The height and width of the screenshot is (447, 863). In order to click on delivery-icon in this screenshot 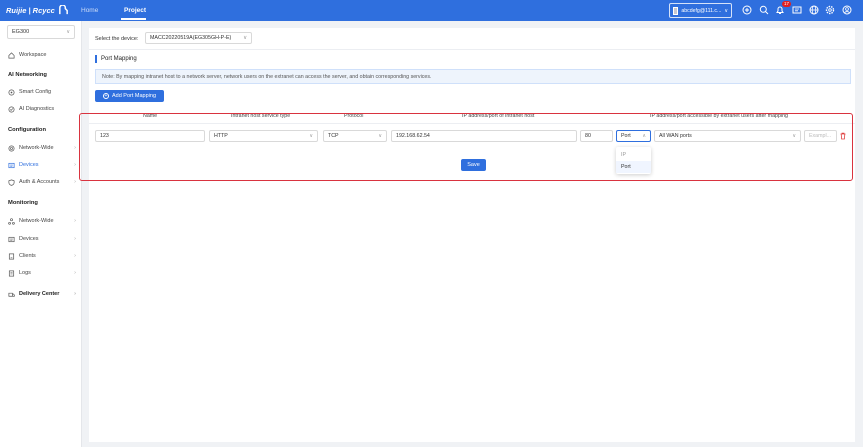, I will do `click(11, 294)`.